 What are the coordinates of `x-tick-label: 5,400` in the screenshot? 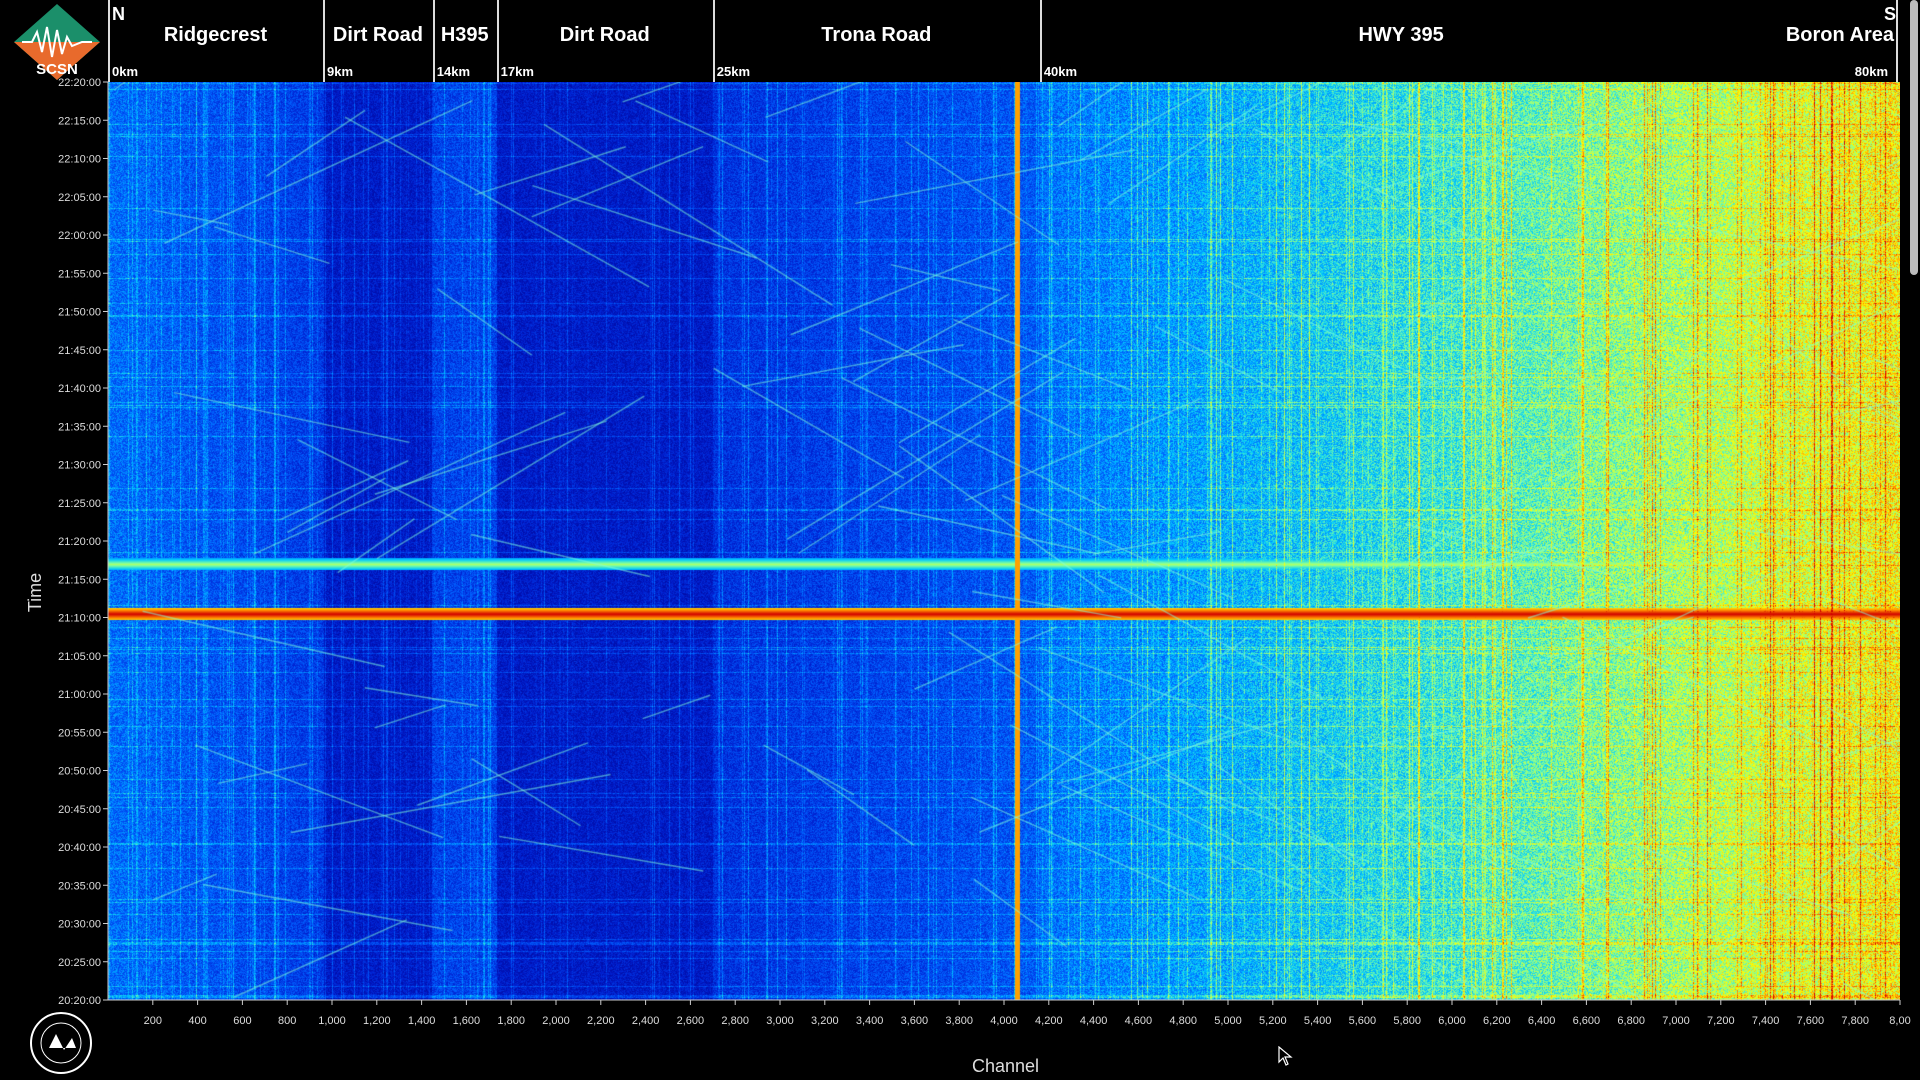 It's located at (1318, 1021).